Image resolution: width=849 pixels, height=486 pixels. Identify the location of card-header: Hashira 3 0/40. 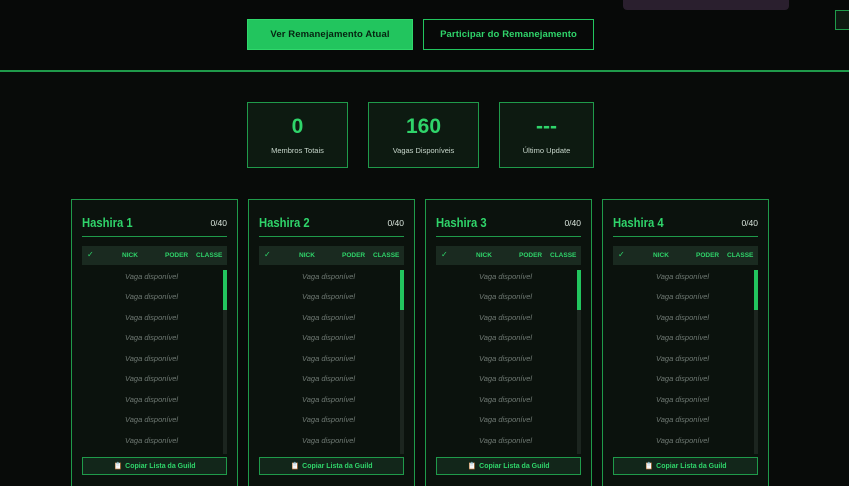
(508, 223).